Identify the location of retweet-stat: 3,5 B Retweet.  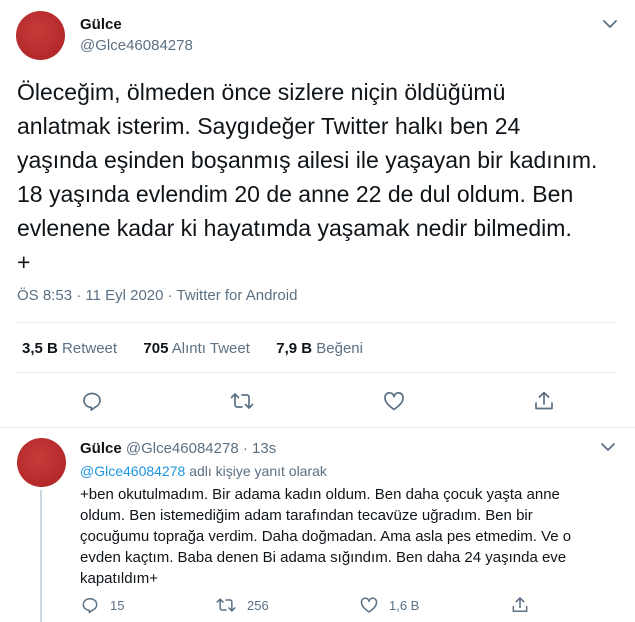
(69, 348).